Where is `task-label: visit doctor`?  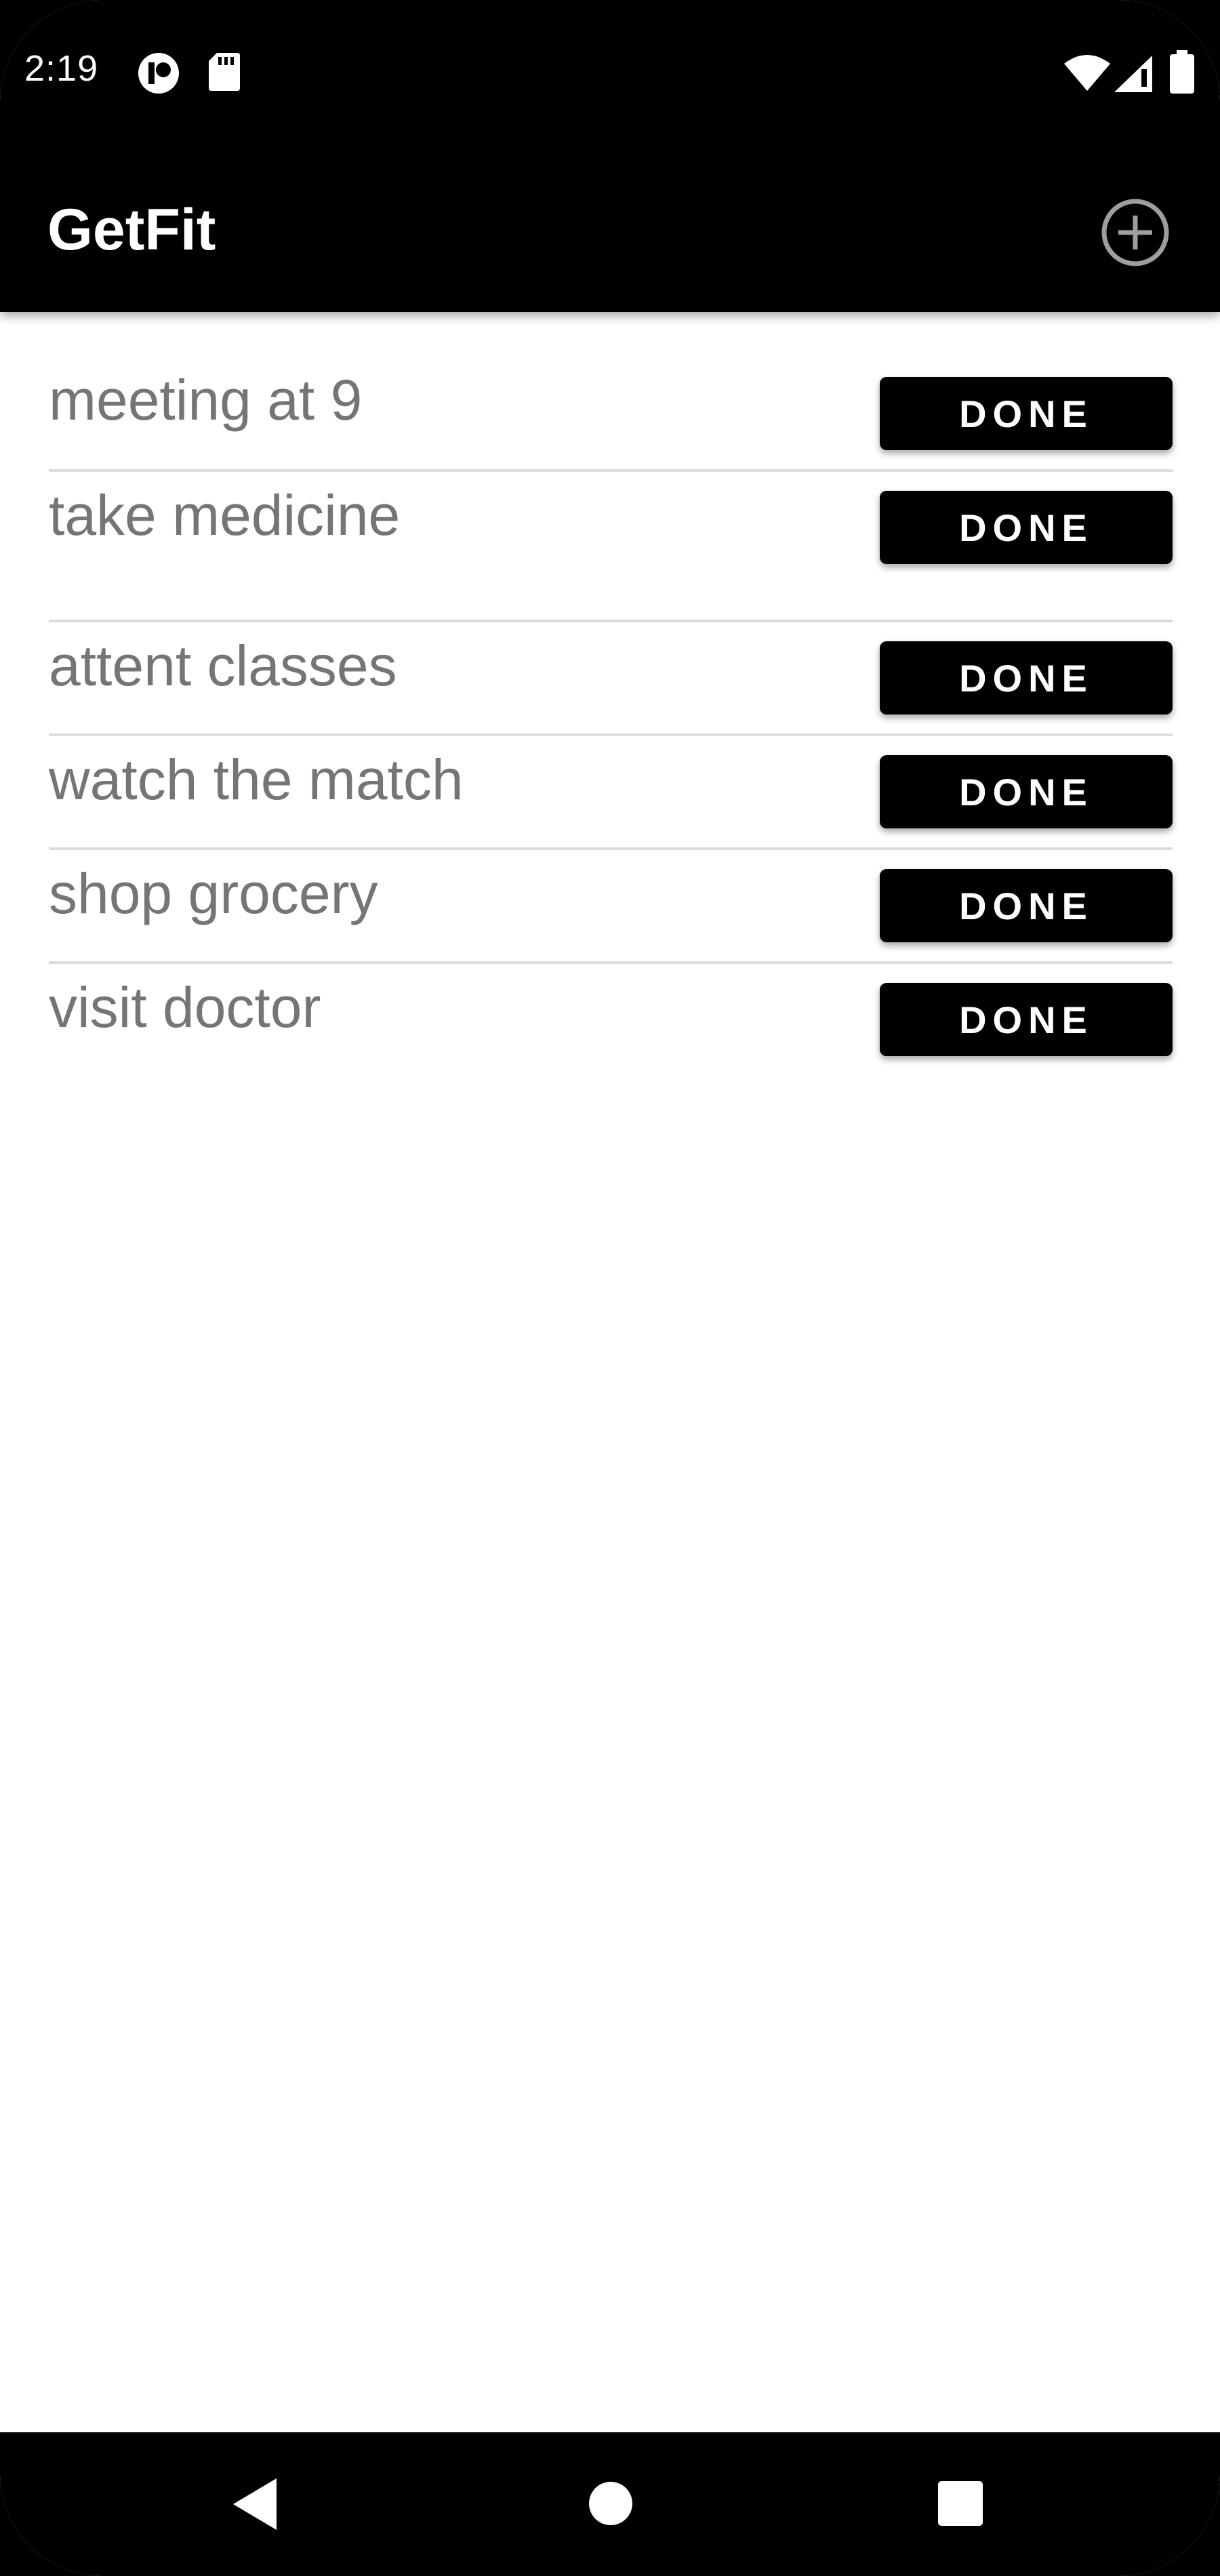
task-label: visit doctor is located at coordinates (185, 1007).